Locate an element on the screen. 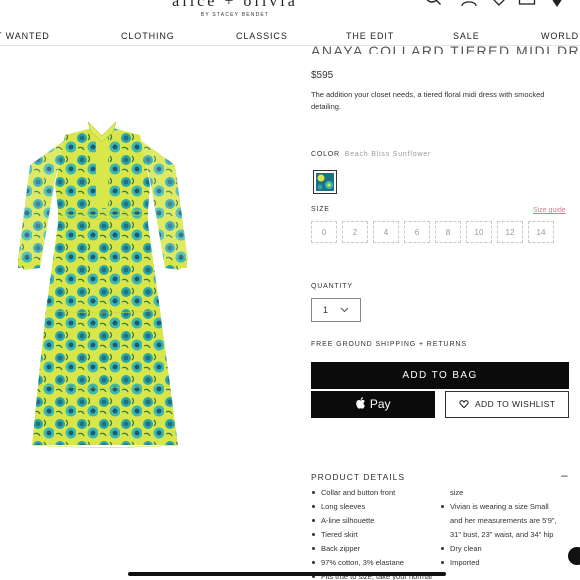 Image resolution: width=580 pixels, height=580 pixels. size-option-0: 0 is located at coordinates (324, 232).